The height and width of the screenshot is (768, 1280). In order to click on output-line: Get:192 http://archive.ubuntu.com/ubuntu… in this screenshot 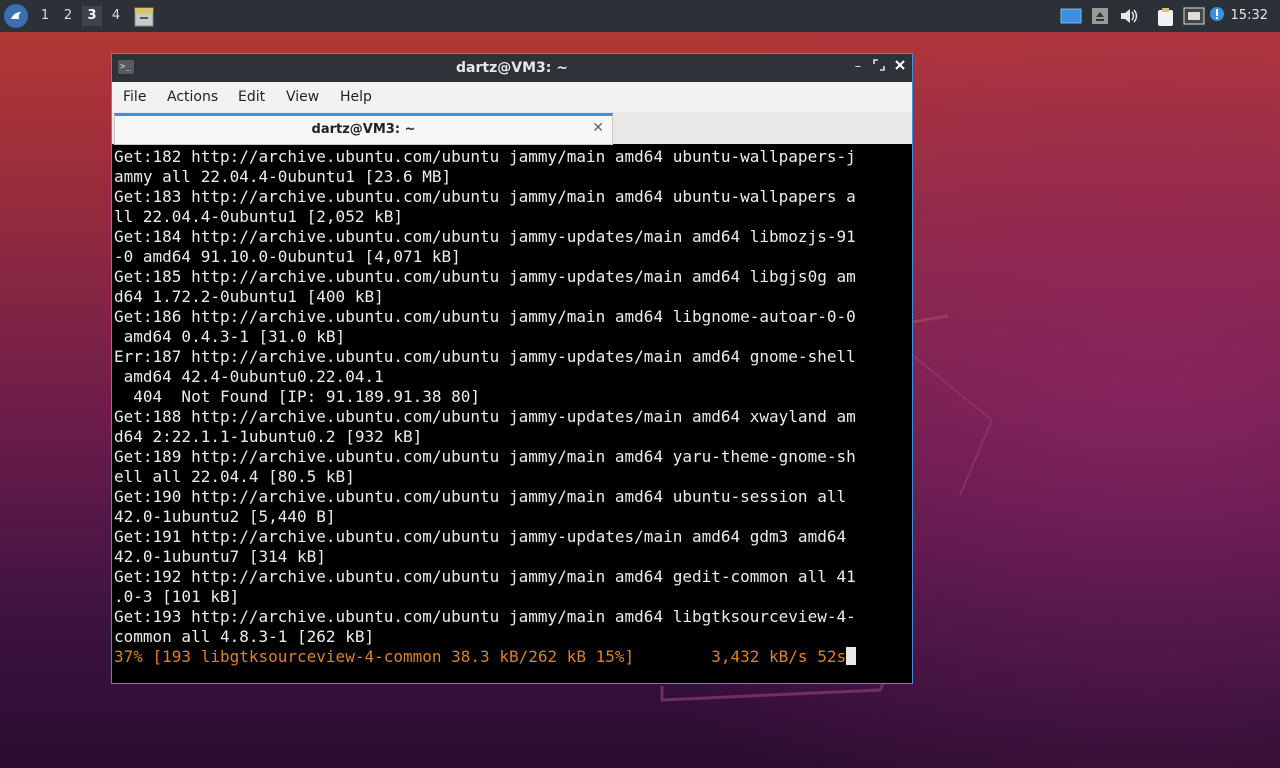, I will do `click(485, 576)`.